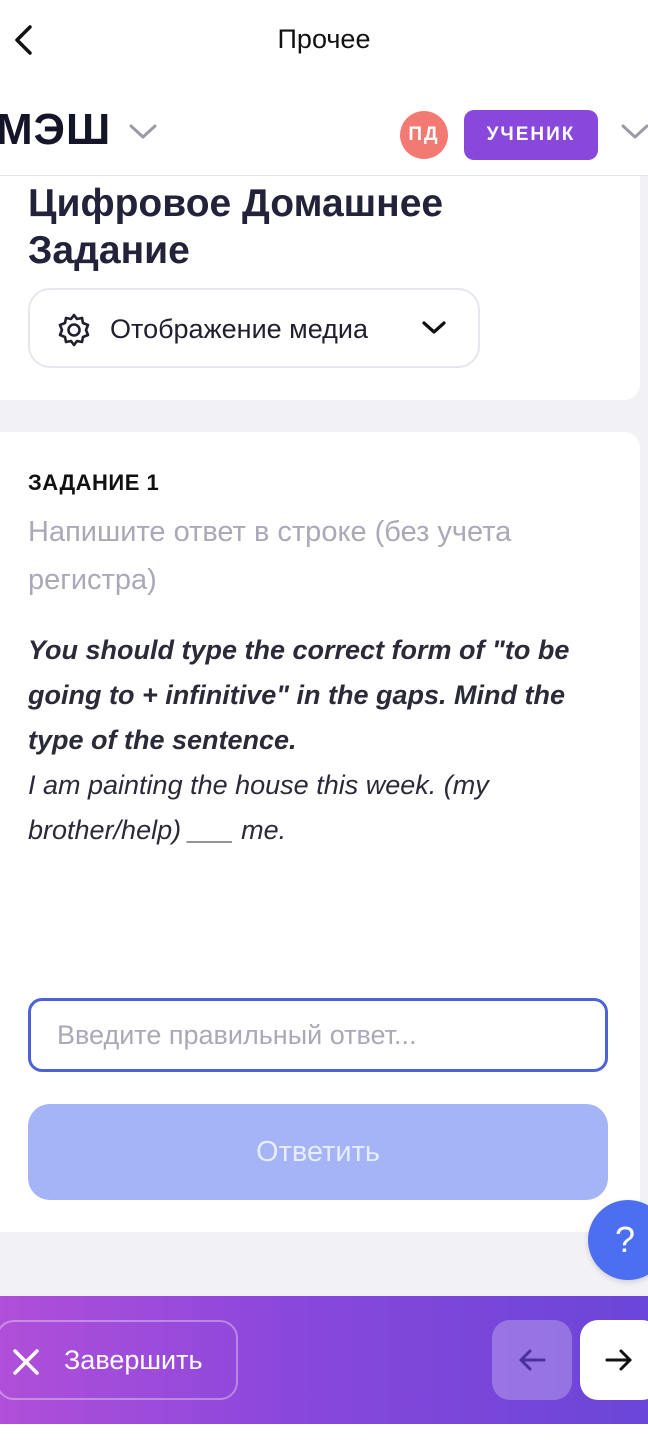 This screenshot has height=1440, width=648. I want to click on bottom-safe-area, so click(324, 1432).